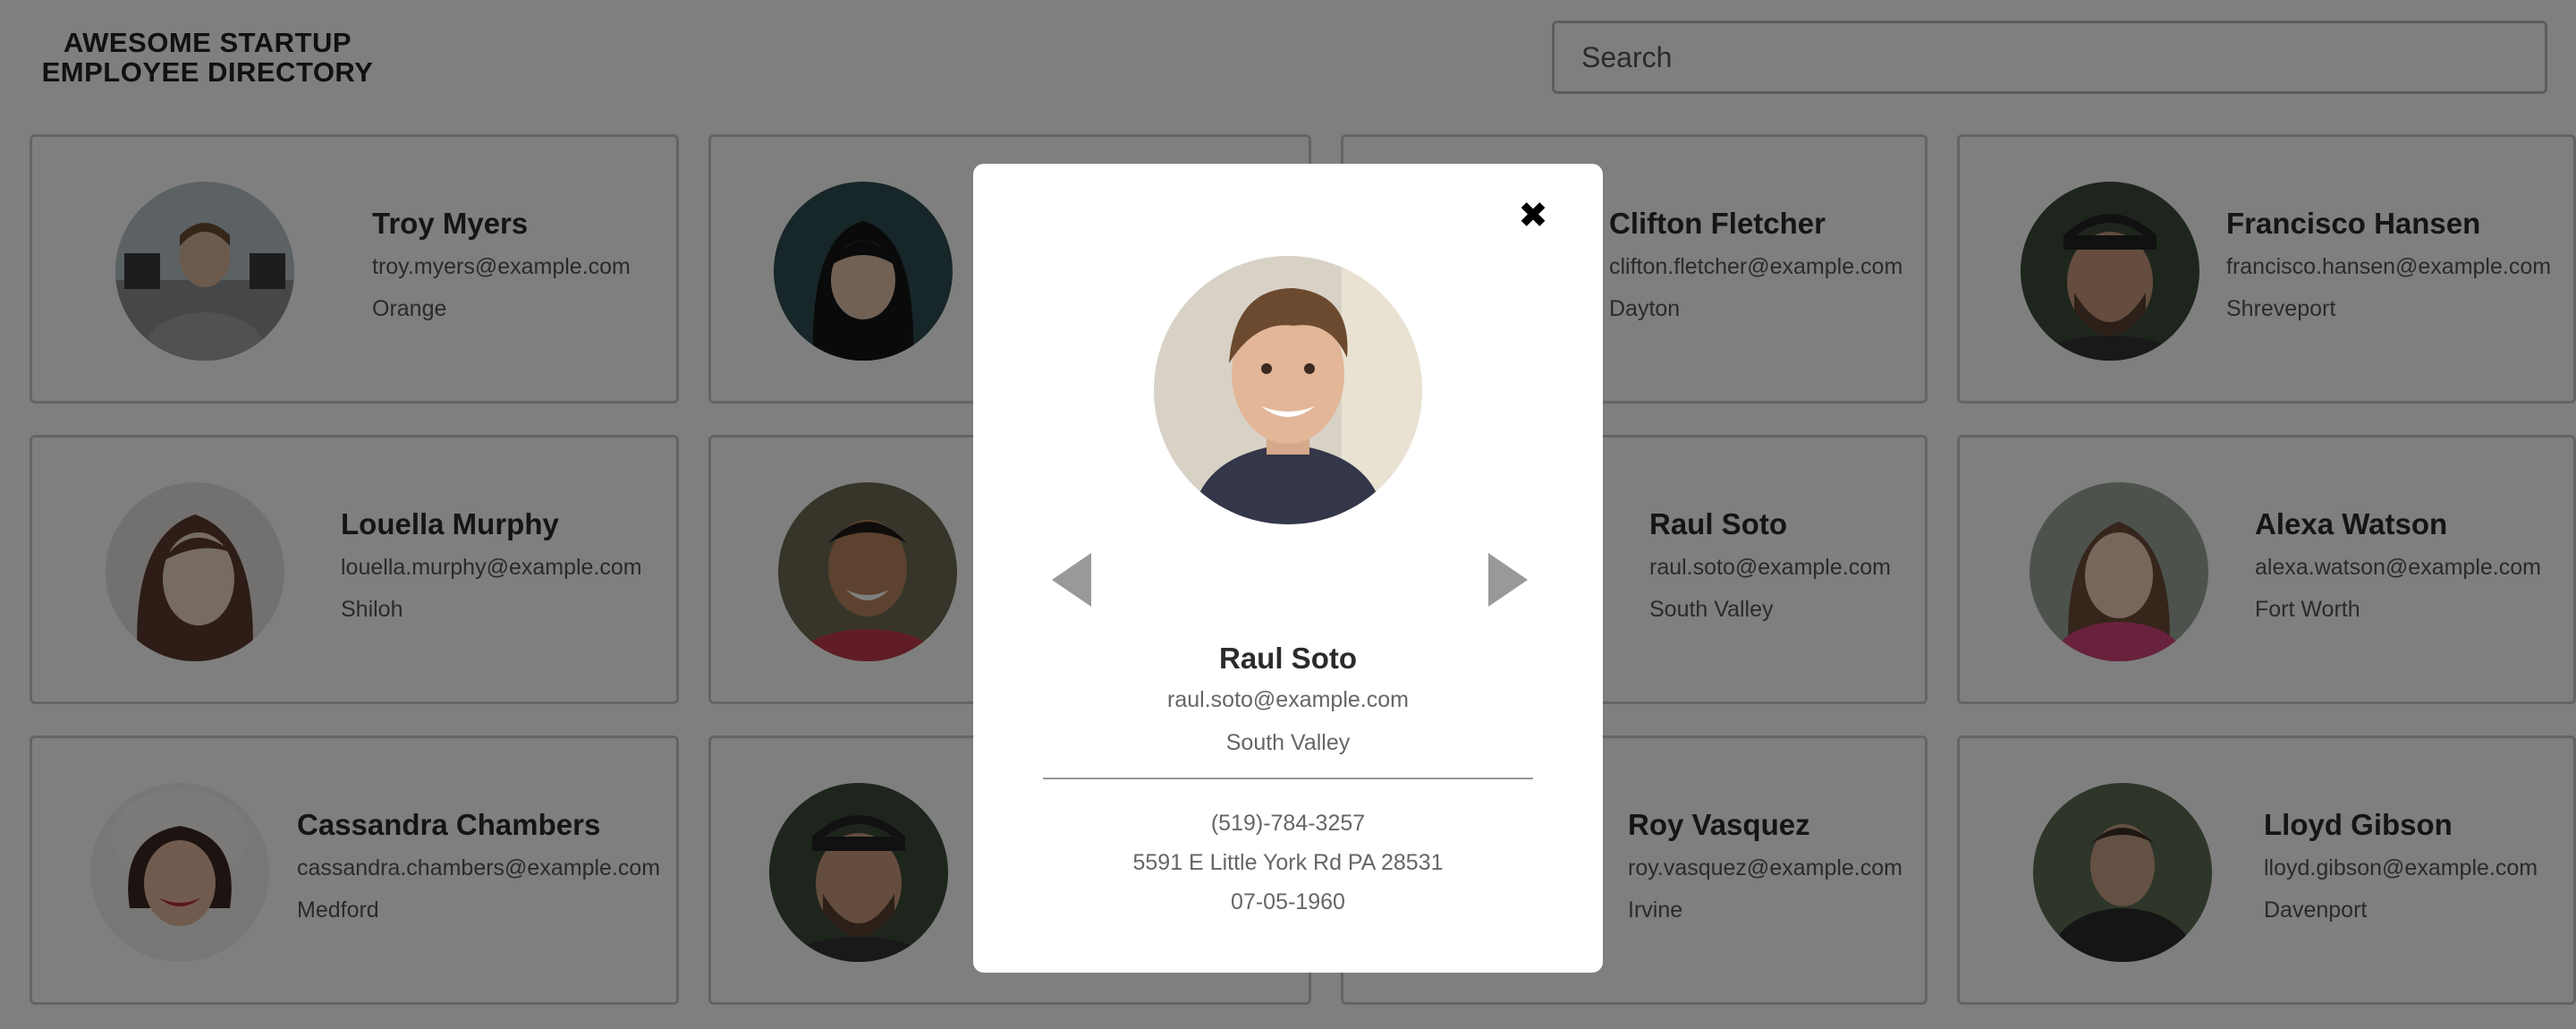  Describe the element at coordinates (1288, 901) in the screenshot. I see `modal-birthday: 07-05-1960` at that location.